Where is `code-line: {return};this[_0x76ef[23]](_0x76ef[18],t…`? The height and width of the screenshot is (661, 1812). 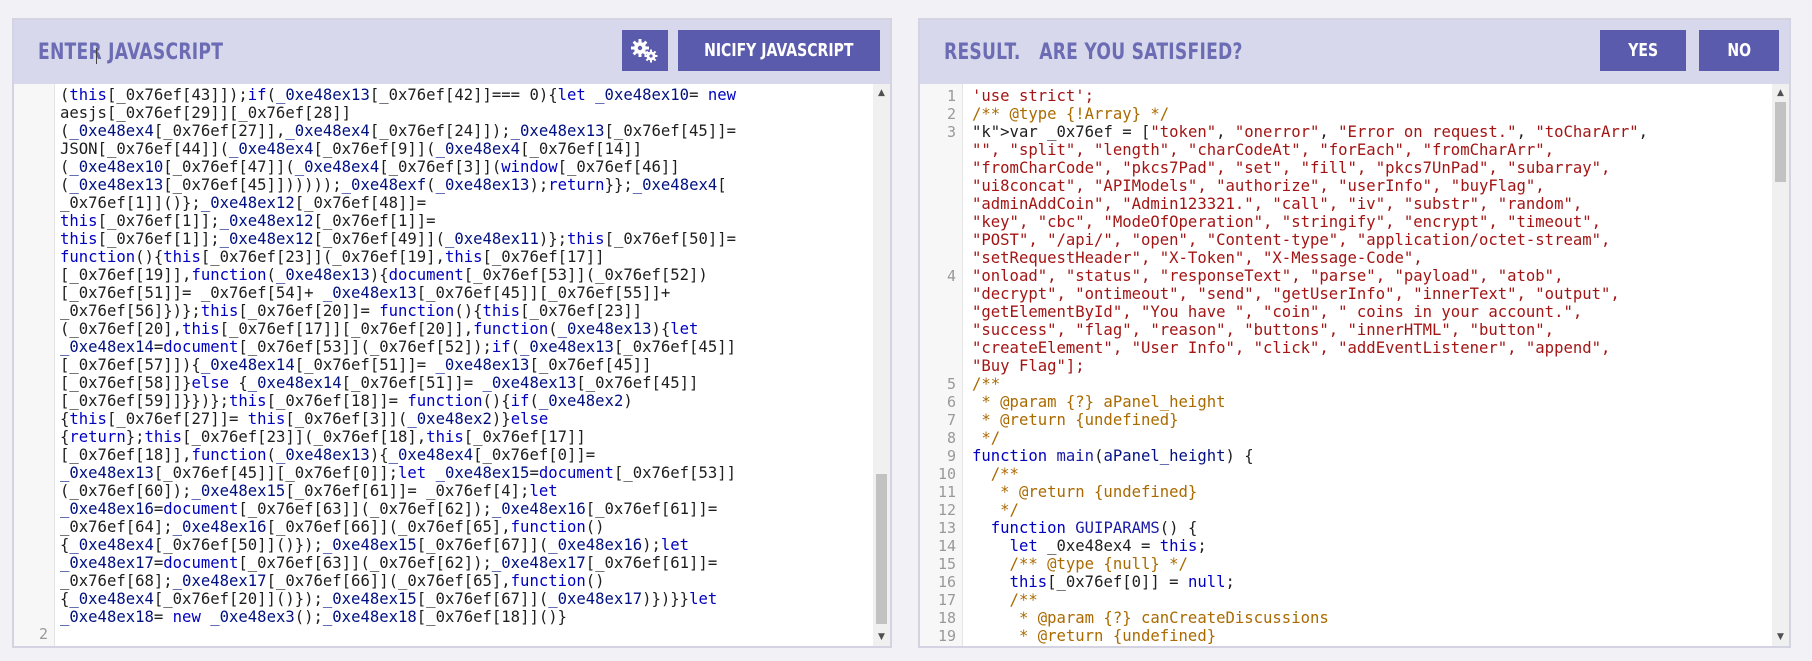 code-line: {return};this[_0x76ef[23]](_0x76ef[18],t… is located at coordinates (323, 437).